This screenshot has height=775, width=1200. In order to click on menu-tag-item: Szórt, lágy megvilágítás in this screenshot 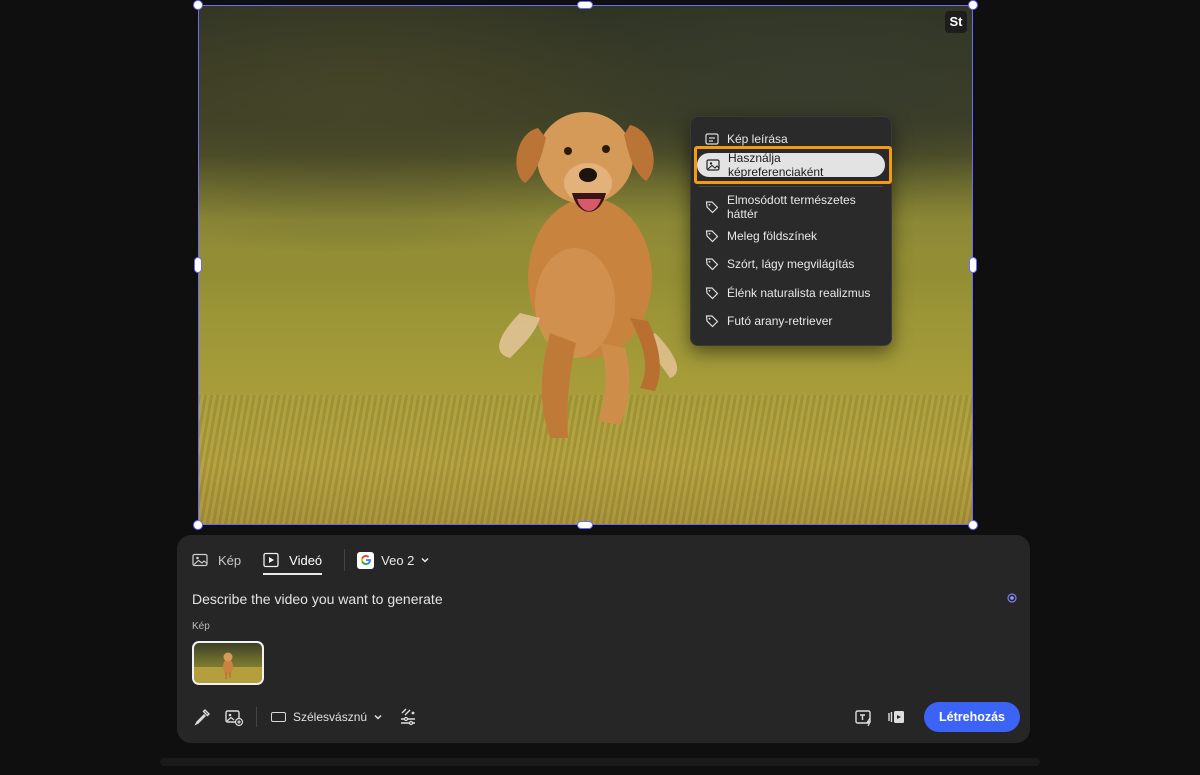, I will do `click(791, 264)`.